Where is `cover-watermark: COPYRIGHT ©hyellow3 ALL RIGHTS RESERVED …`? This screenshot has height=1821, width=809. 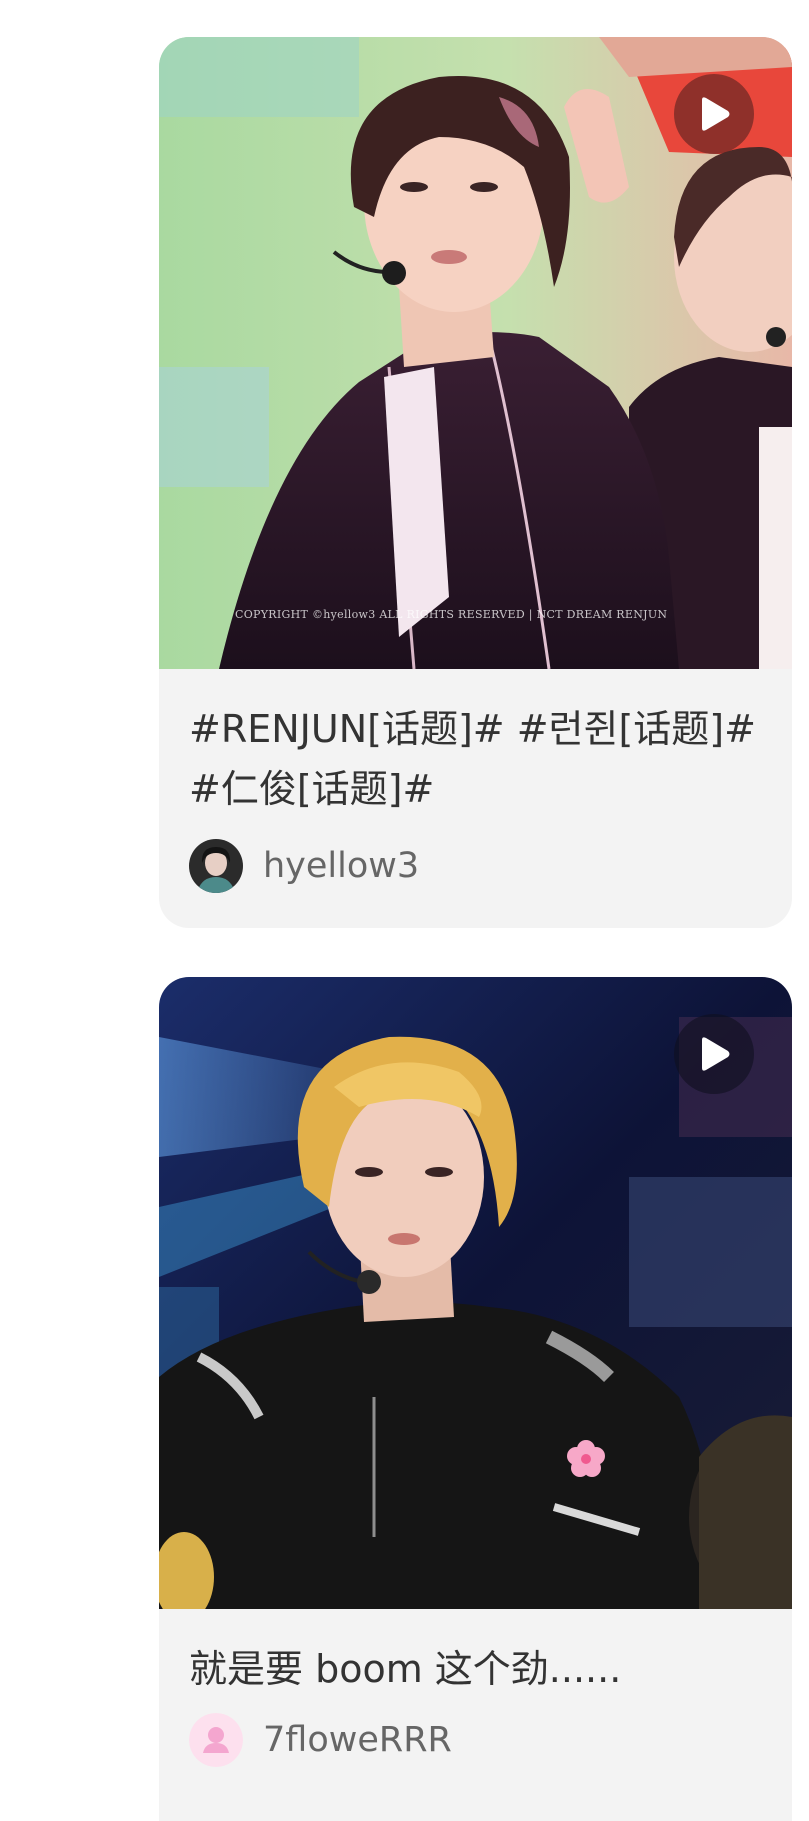 cover-watermark: COPYRIGHT ©hyellow3 ALL RIGHTS RESERVED … is located at coordinates (451, 614).